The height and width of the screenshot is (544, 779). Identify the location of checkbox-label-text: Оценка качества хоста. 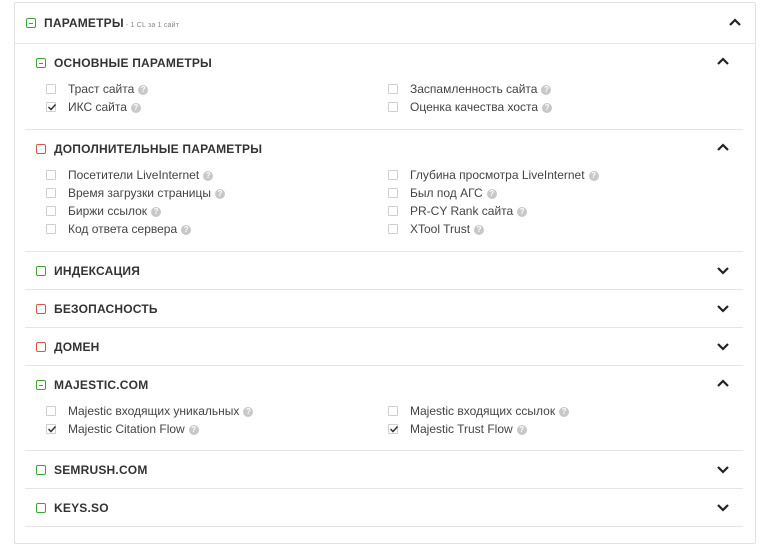
(474, 107).